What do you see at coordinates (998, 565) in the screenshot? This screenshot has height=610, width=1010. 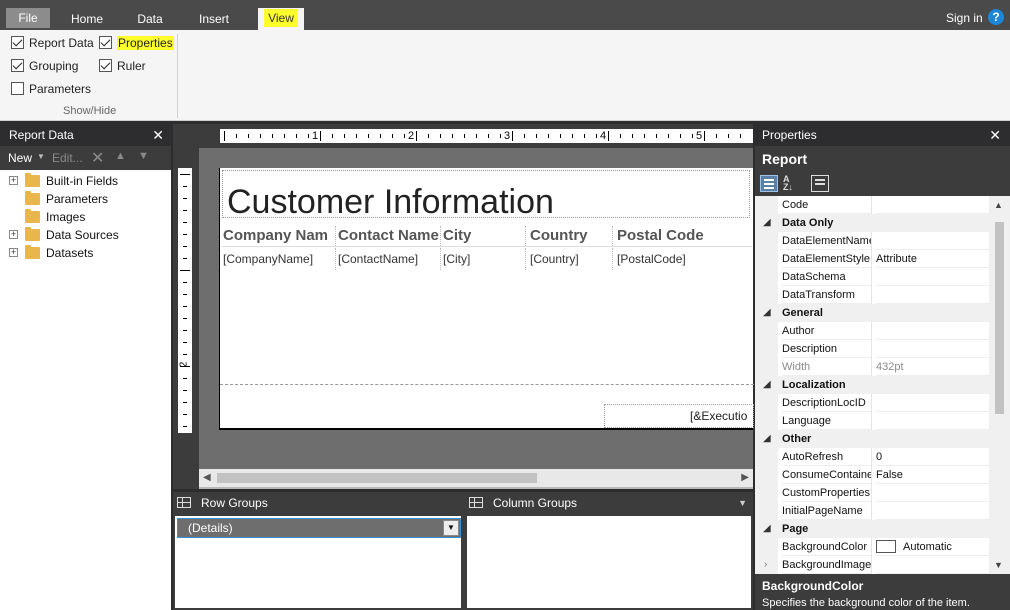 I see `scroll-down-icon: ▼` at bounding box center [998, 565].